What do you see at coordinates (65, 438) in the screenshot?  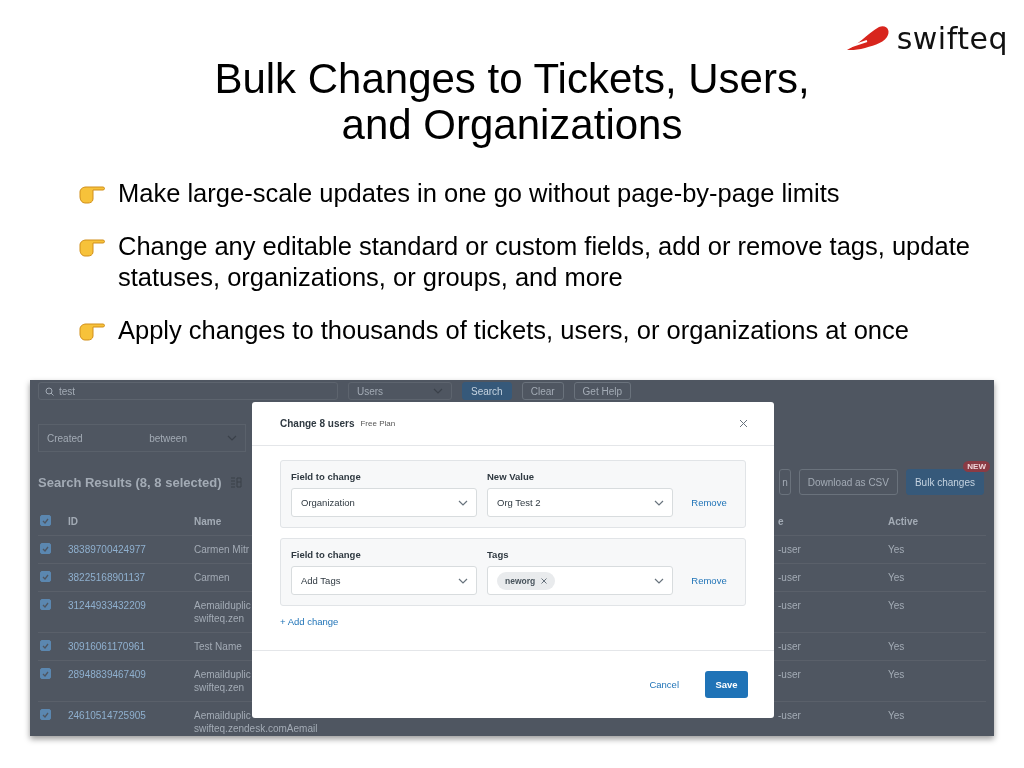 I see `filter-field: Created` at bounding box center [65, 438].